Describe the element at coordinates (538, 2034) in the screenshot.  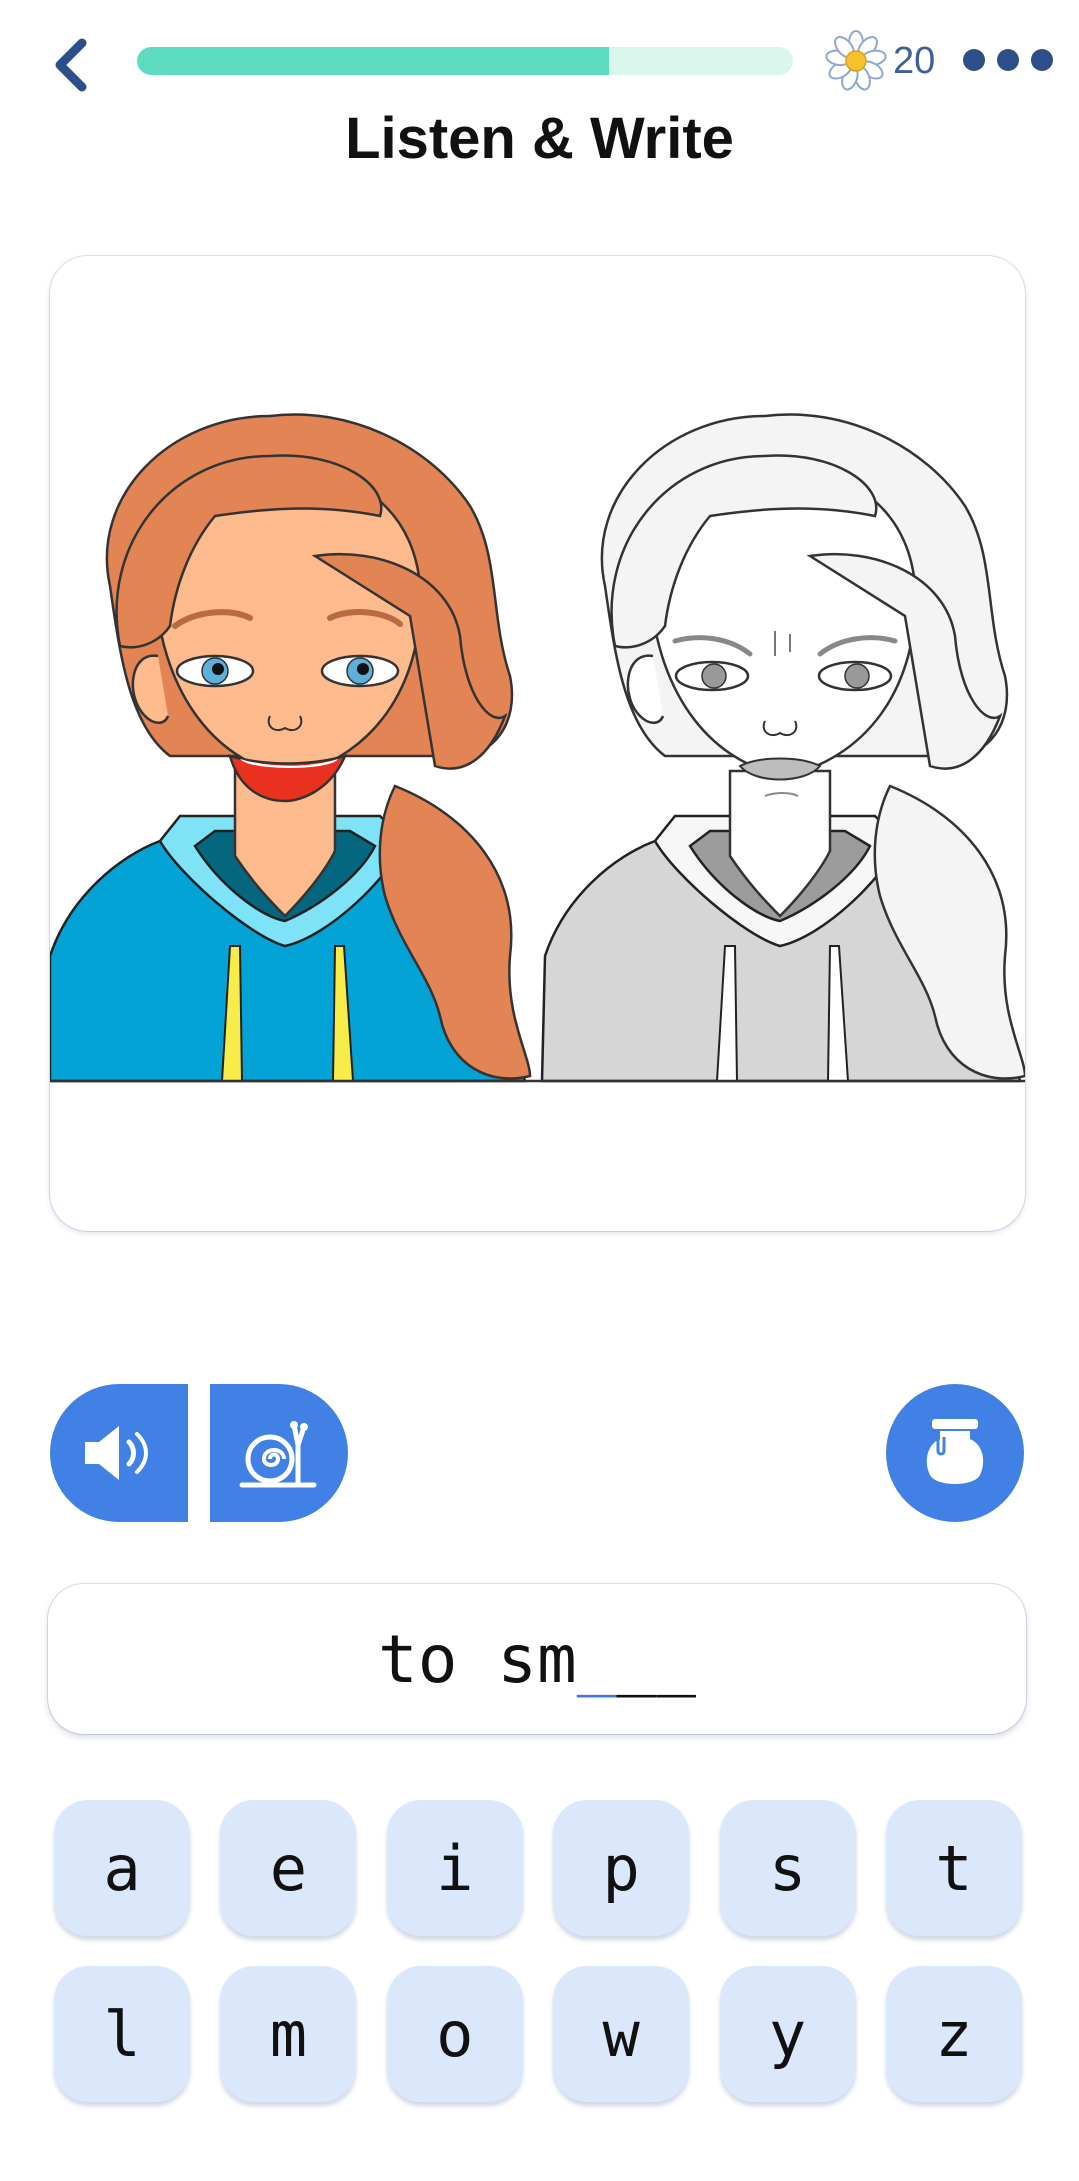
I see `keyboard-row: l m o w y z` at that location.